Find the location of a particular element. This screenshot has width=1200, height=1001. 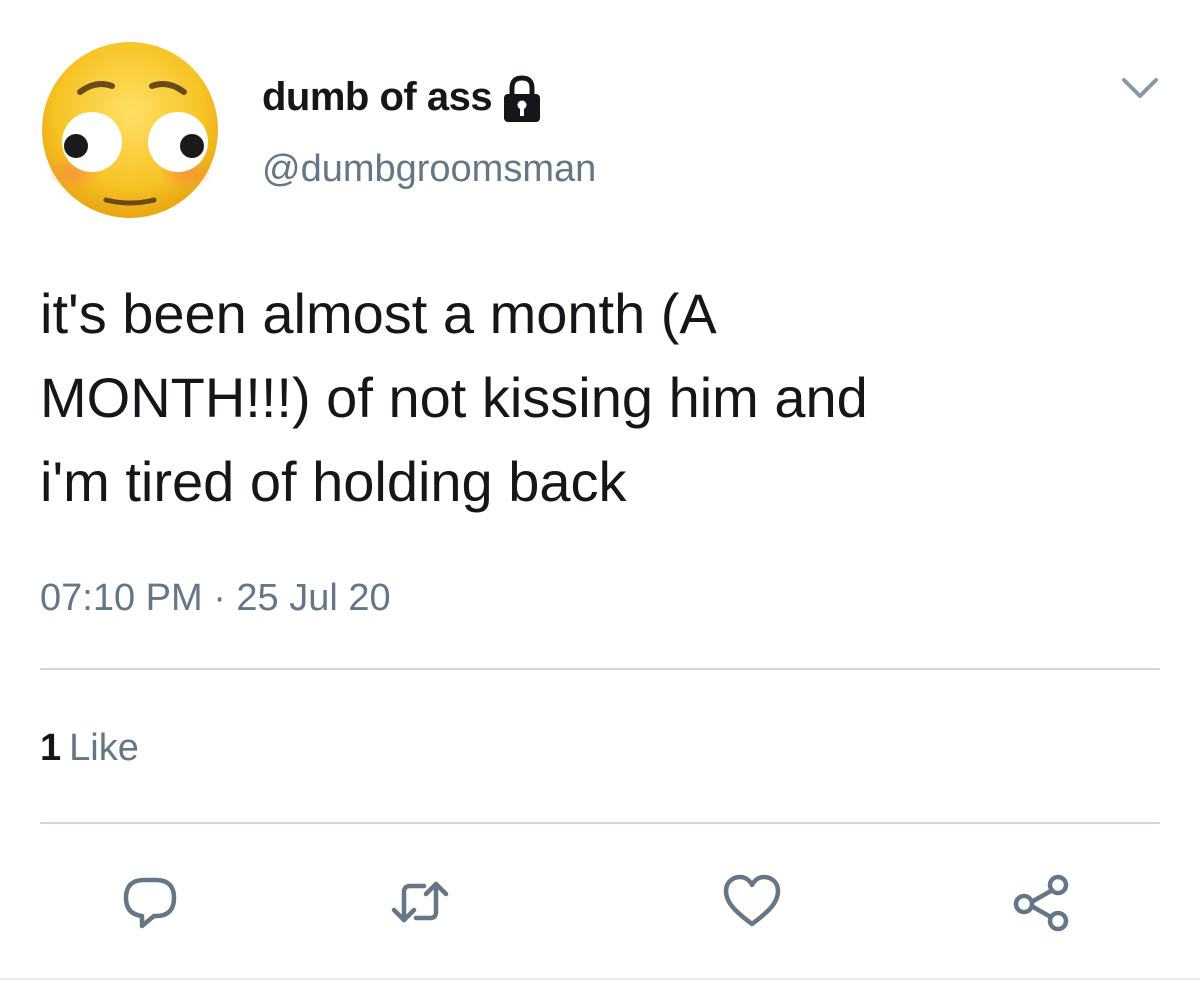

reply-icon is located at coordinates (150, 903).